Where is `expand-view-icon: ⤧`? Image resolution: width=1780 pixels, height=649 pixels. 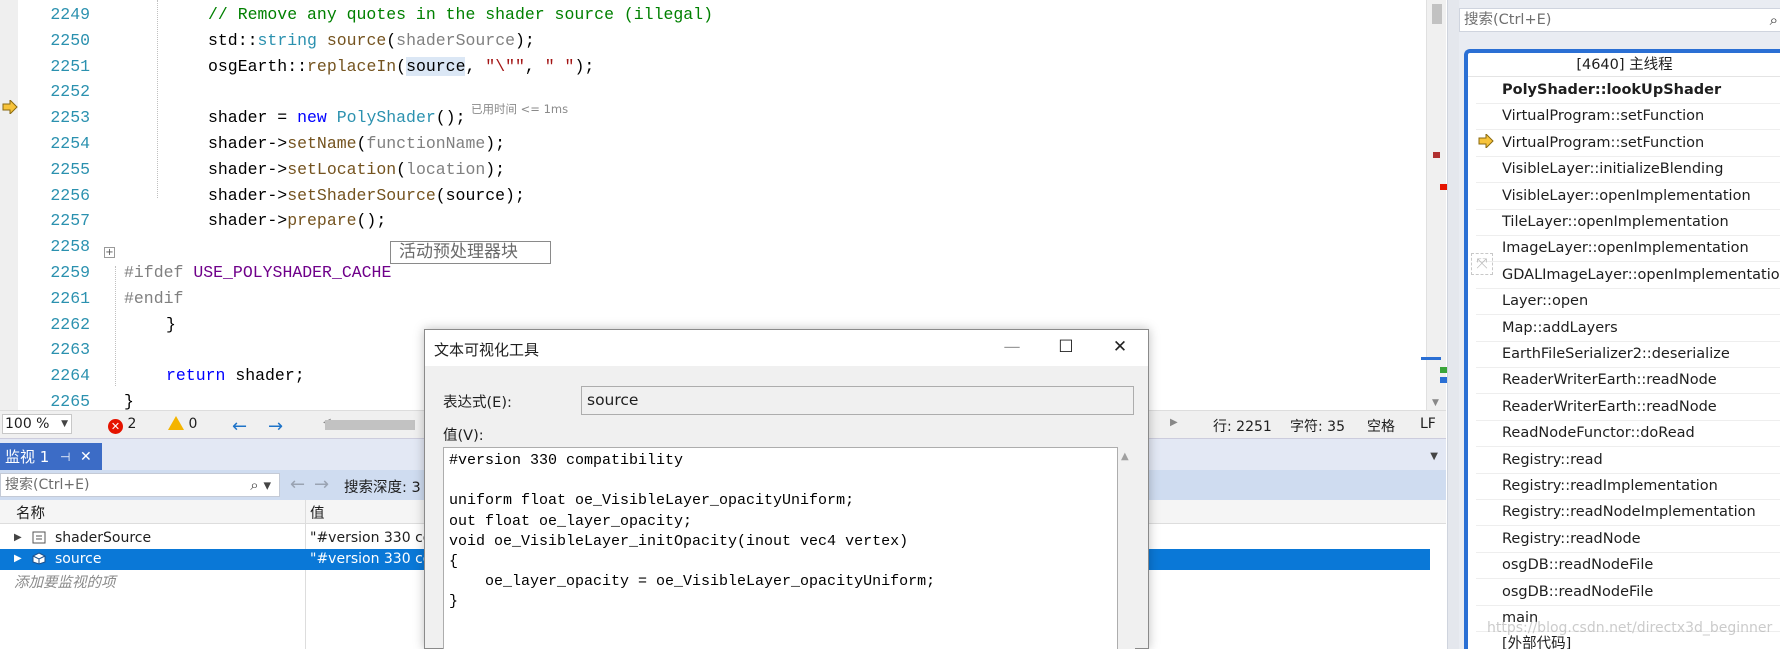 expand-view-icon: ⤧ is located at coordinates (1482, 264).